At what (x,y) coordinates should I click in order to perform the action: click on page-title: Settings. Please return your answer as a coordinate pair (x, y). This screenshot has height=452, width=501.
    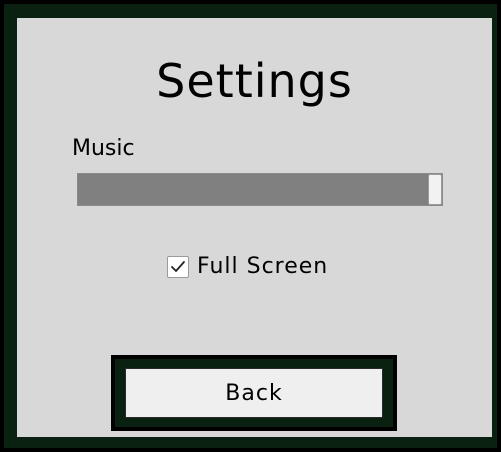
    Looking at the image, I should click on (254, 81).